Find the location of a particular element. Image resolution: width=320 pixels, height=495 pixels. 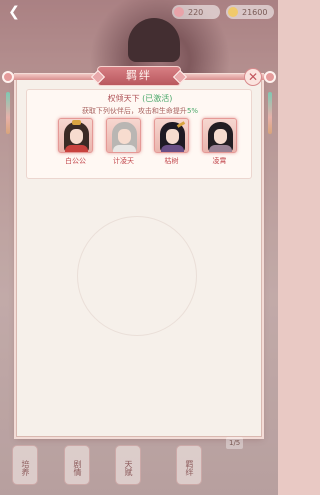

bond-bonus: 5% is located at coordinates (192, 111).